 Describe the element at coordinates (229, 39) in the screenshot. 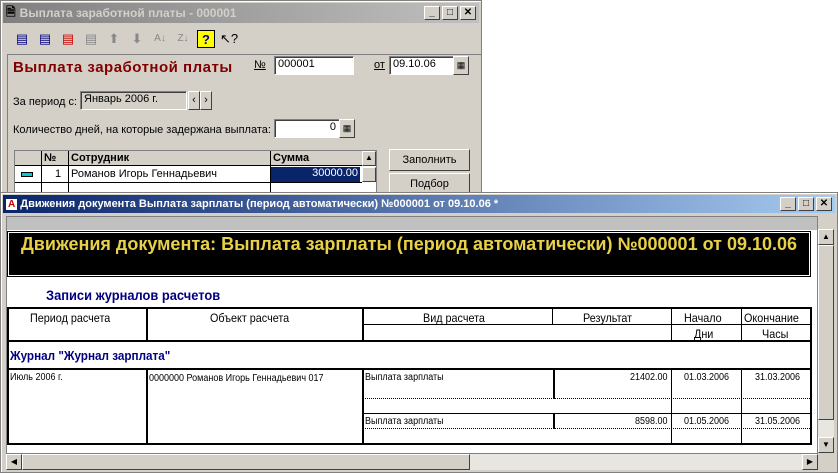

I see `context-help-icon: ↖?` at that location.